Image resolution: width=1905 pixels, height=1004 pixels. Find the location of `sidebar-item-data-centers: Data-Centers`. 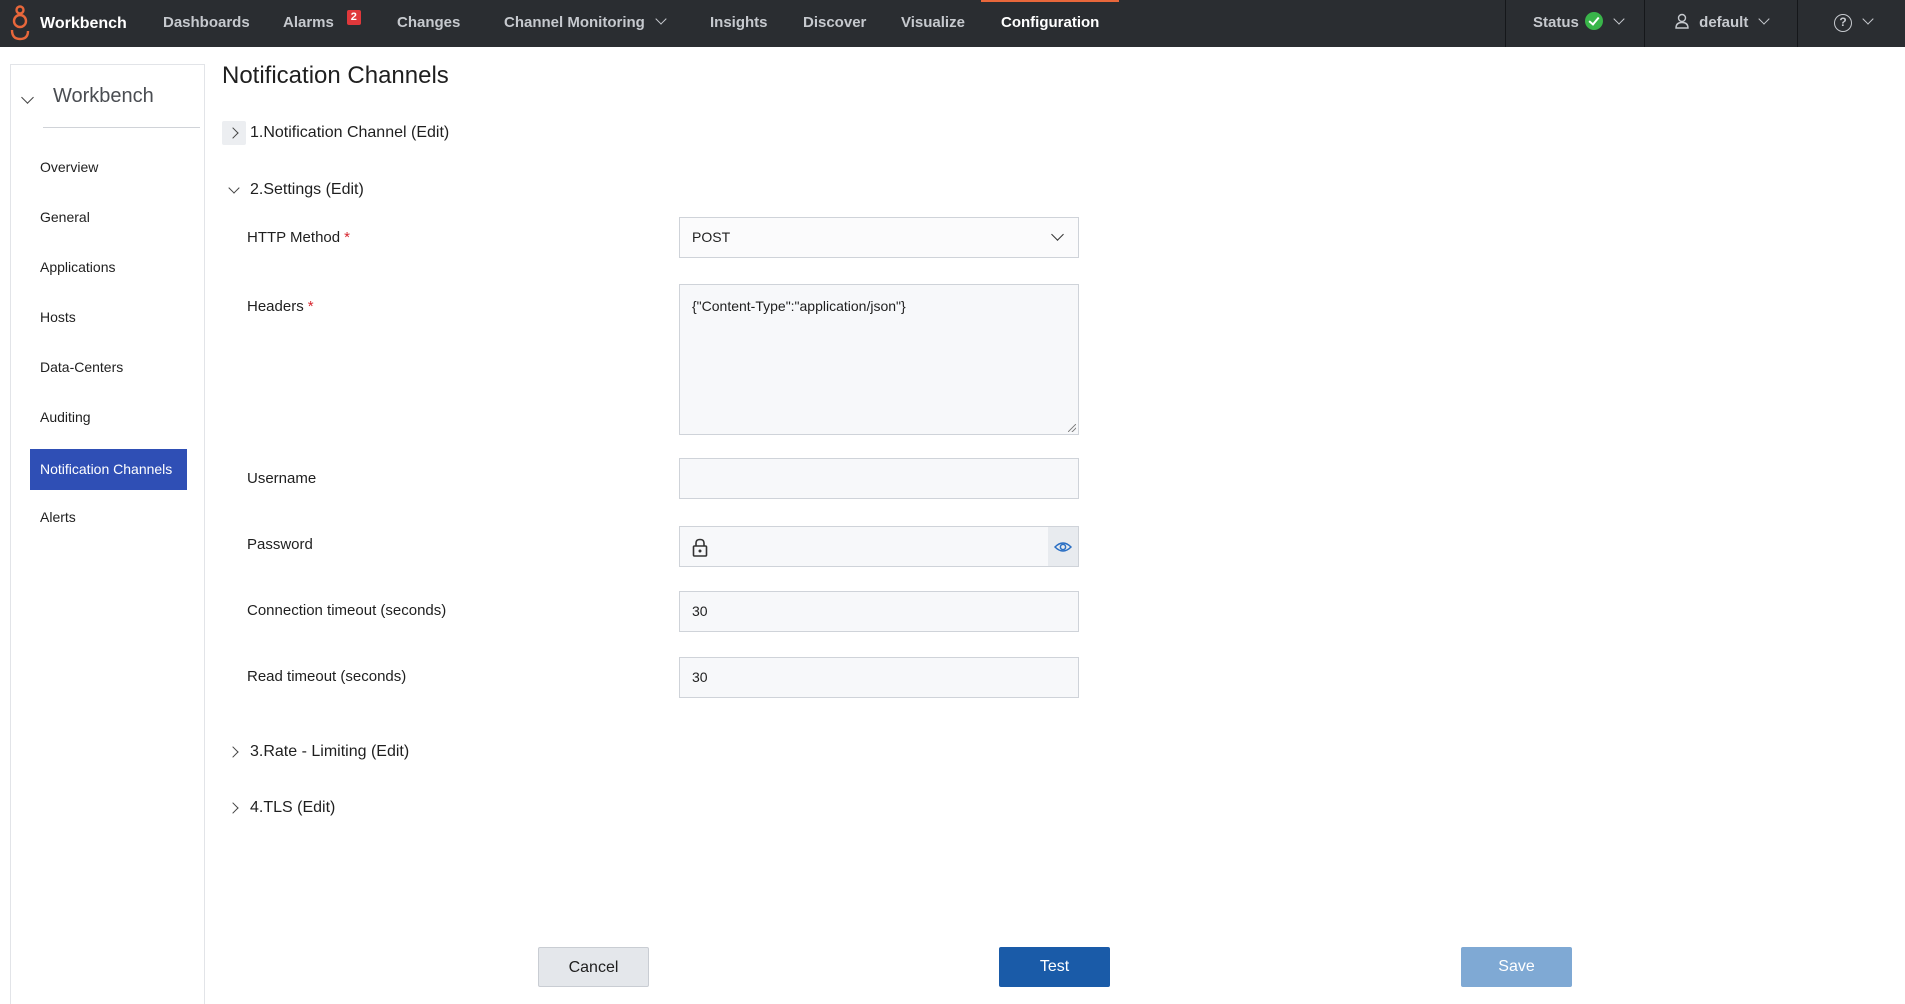

sidebar-item-data-centers: Data-Centers is located at coordinates (108, 367).